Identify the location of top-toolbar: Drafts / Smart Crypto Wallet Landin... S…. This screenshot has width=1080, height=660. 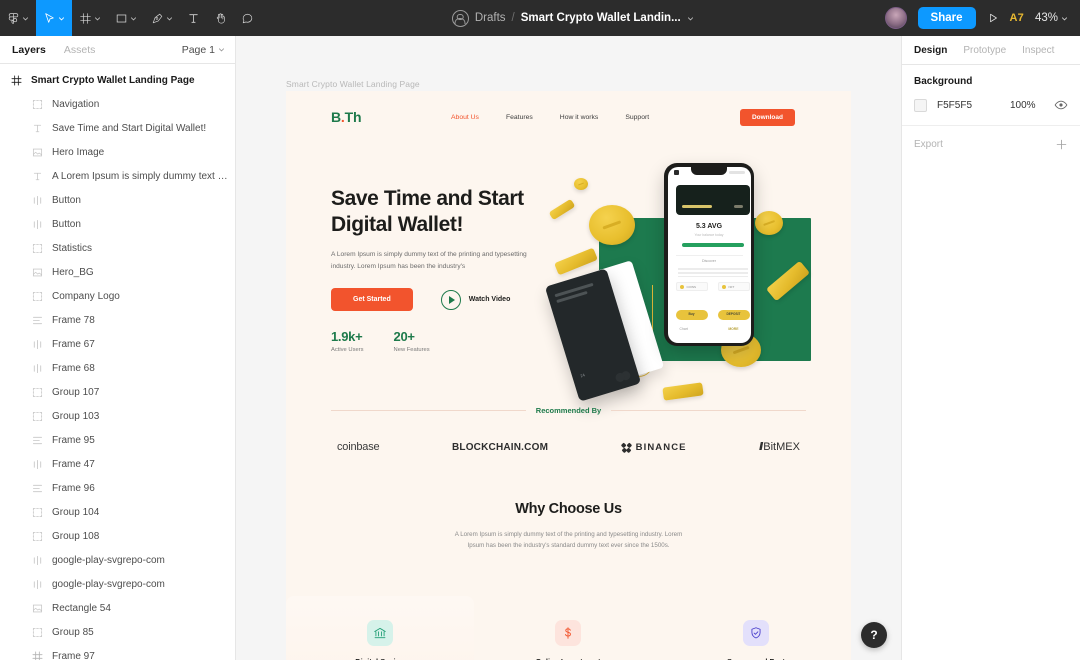
(540, 18).